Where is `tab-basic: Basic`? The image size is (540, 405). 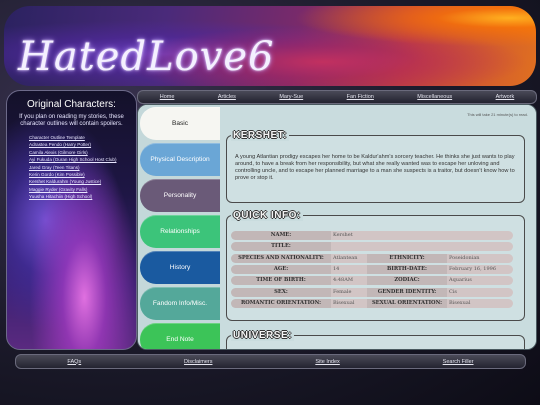
tab-basic: Basic is located at coordinates (180, 123).